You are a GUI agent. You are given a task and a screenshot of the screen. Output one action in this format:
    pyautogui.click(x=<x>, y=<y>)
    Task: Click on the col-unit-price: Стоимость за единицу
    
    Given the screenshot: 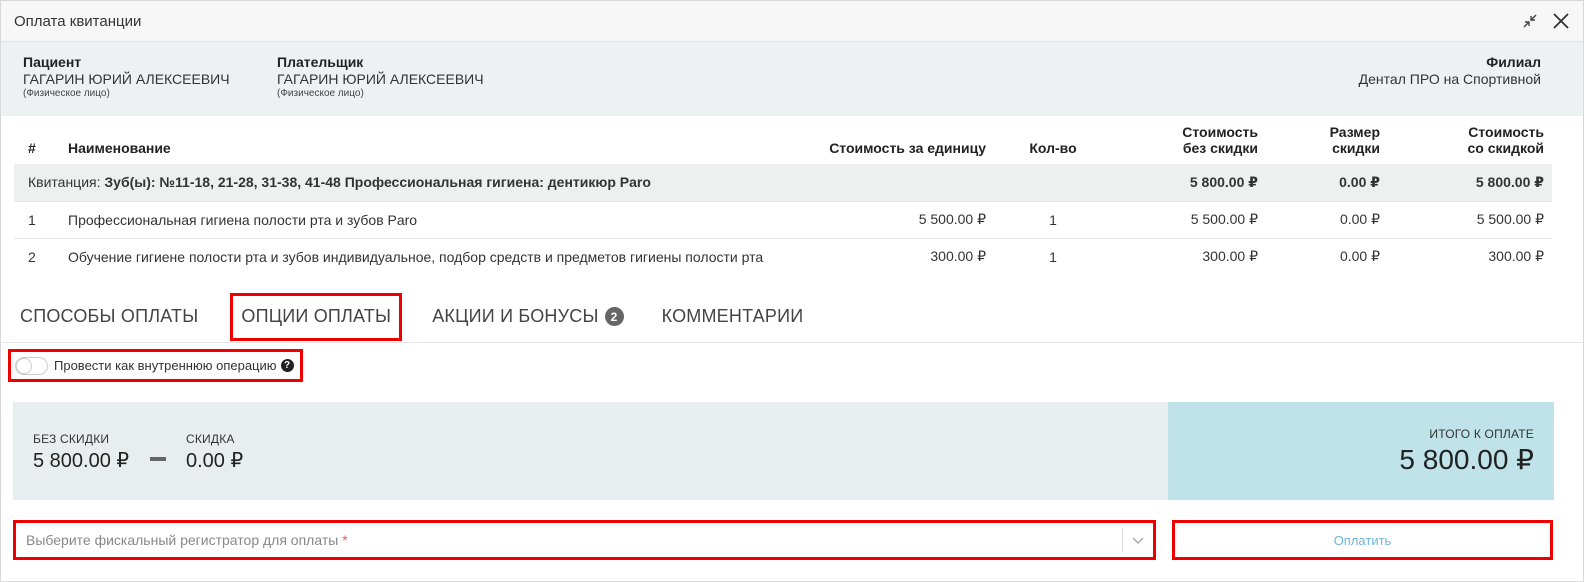 What is the action you would take?
    pyautogui.click(x=907, y=148)
    